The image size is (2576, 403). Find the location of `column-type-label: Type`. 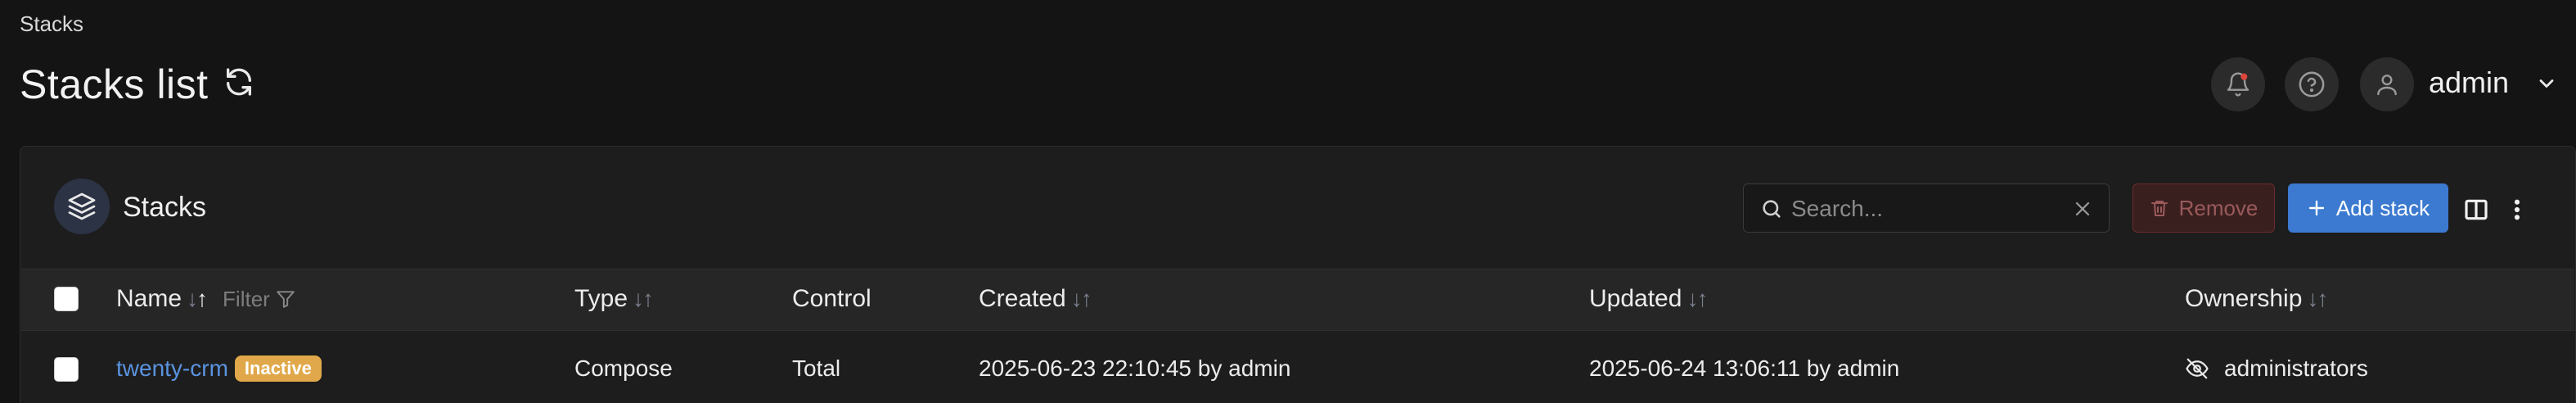

column-type-label: Type is located at coordinates (601, 298).